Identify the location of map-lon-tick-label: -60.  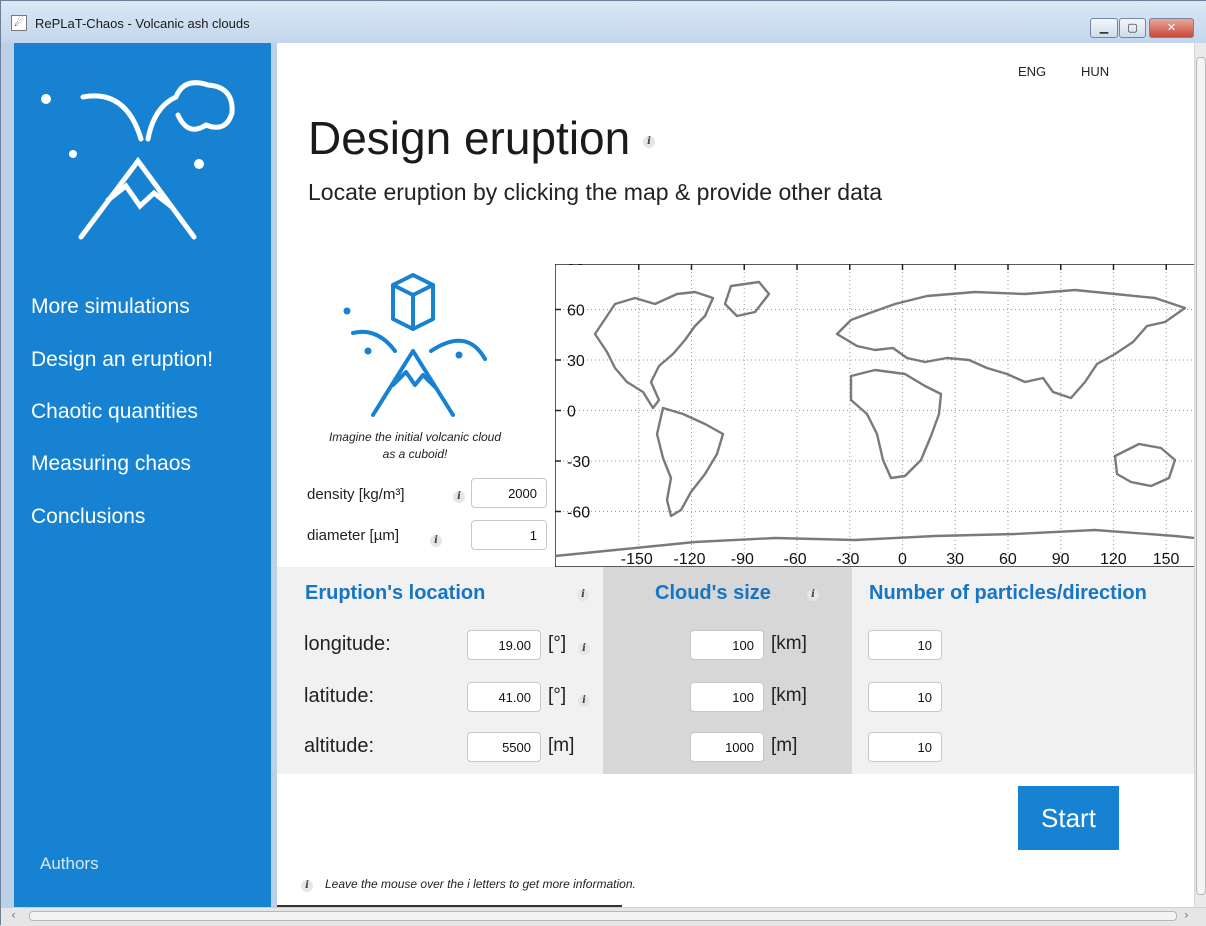
(795, 559).